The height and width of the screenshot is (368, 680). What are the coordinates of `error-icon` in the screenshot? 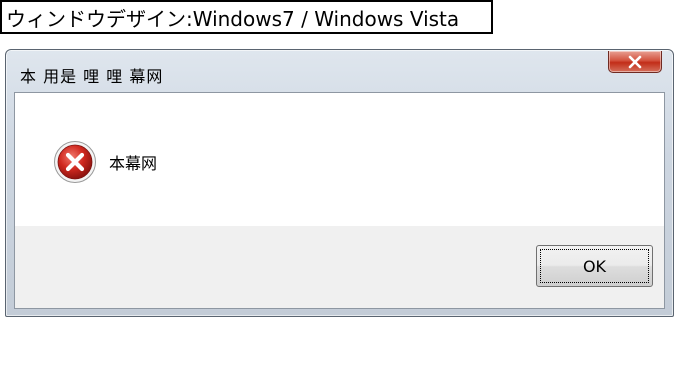 It's located at (75, 162).